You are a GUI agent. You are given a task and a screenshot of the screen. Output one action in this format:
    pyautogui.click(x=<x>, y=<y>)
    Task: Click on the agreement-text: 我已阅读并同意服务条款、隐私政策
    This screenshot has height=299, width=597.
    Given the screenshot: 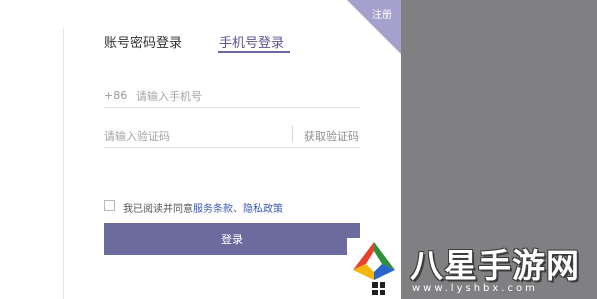 What is the action you would take?
    pyautogui.click(x=203, y=207)
    